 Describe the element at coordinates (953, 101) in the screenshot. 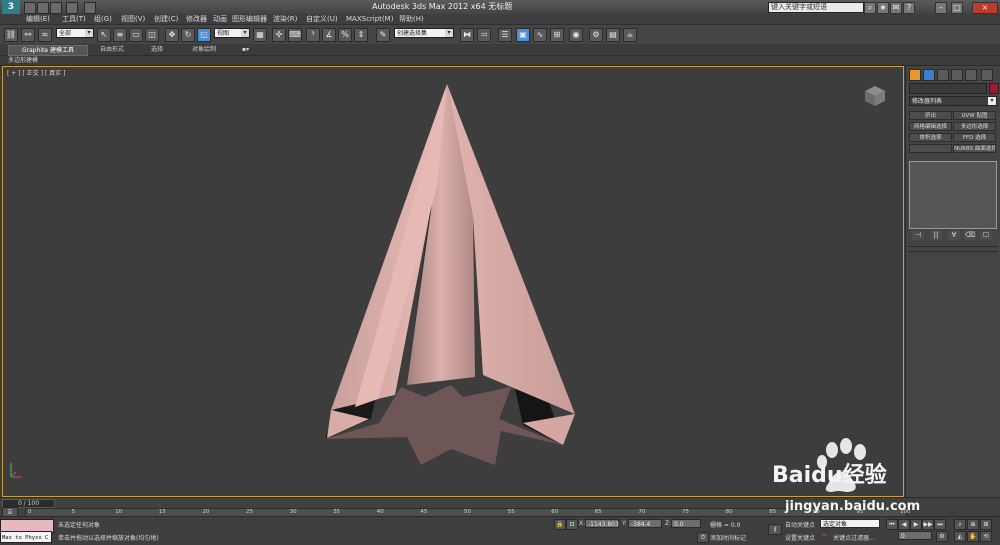

I see `modifier-list-select: 修改器列表 ▾` at that location.